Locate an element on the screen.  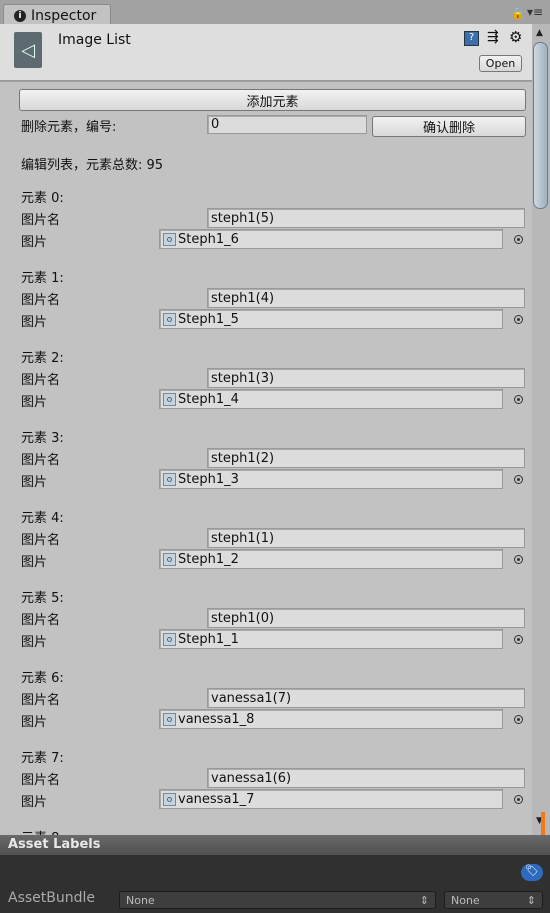
tab-inspector: i Inspector is located at coordinates (57, 14).